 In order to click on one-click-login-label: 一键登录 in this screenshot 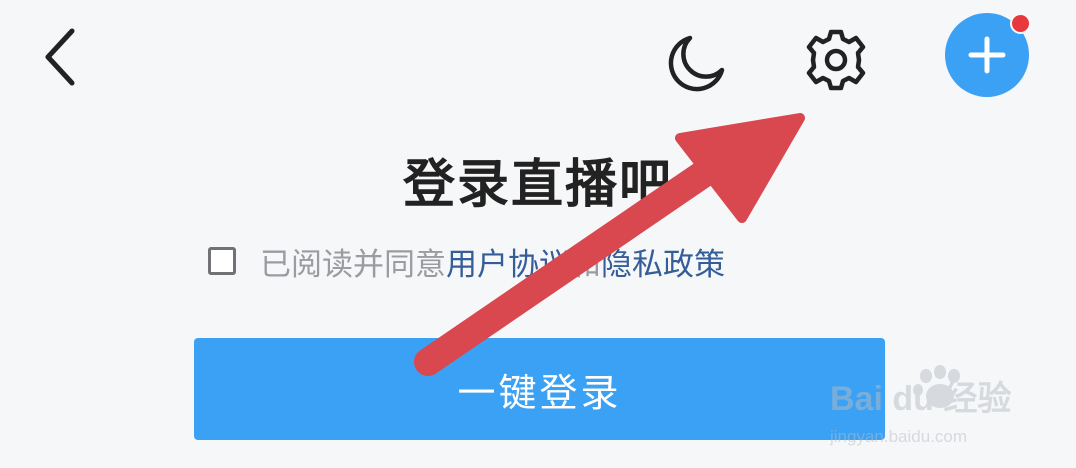, I will do `click(539, 392)`.